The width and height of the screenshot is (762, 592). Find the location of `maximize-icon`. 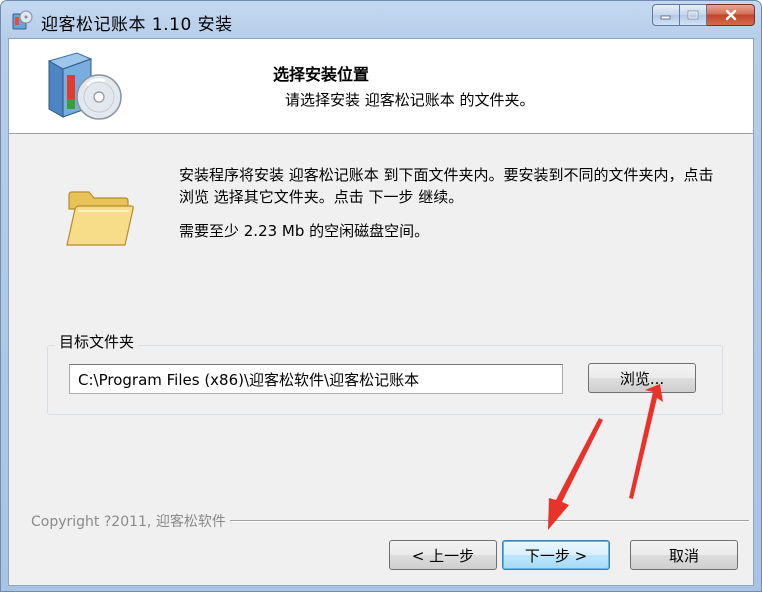

maximize-icon is located at coordinates (693, 15).